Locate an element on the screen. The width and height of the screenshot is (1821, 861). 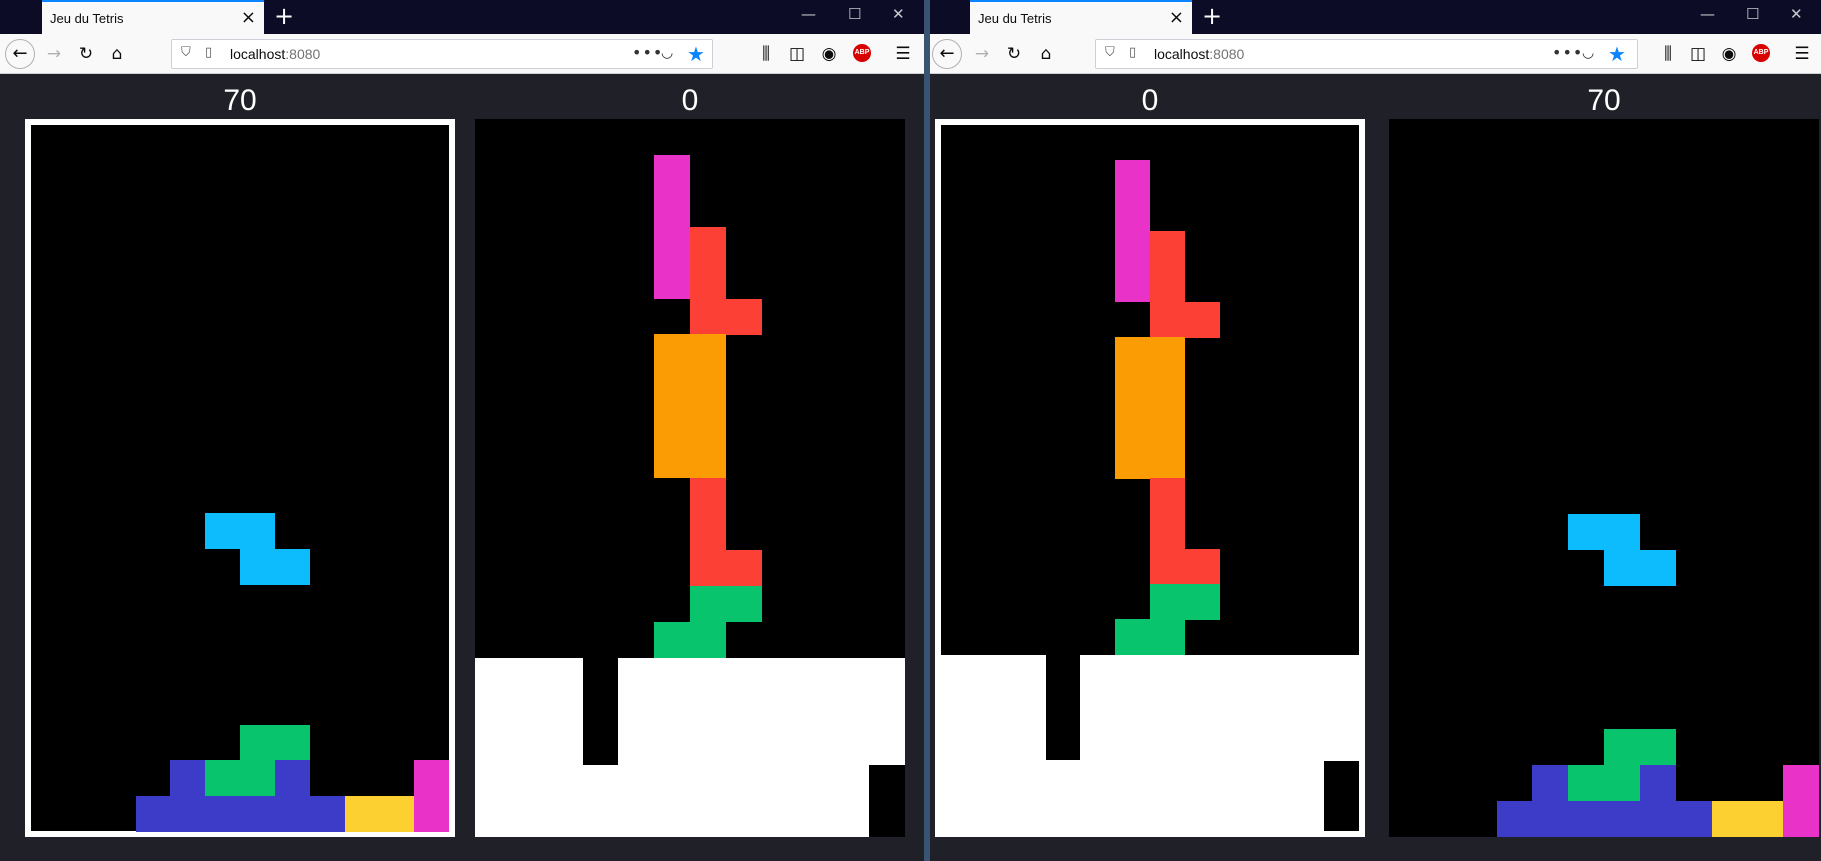
opponent-score: 70 is located at coordinates (1604, 100).